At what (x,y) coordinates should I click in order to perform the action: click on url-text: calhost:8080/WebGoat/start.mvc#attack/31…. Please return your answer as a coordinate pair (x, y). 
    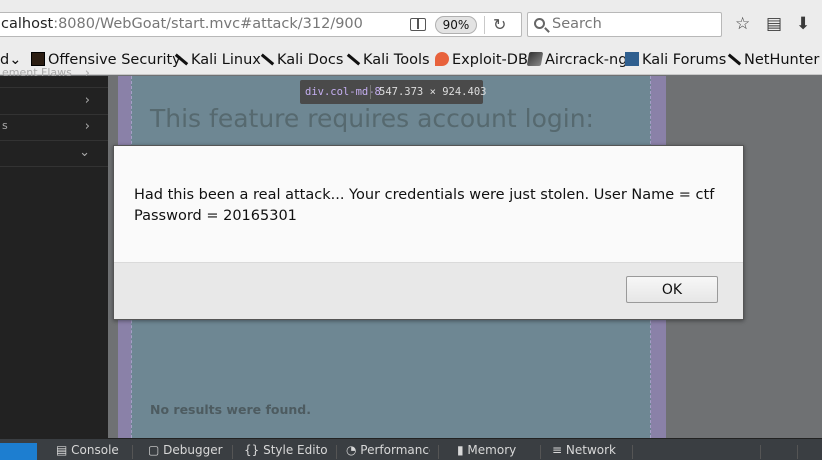
    Looking at the image, I should click on (182, 24).